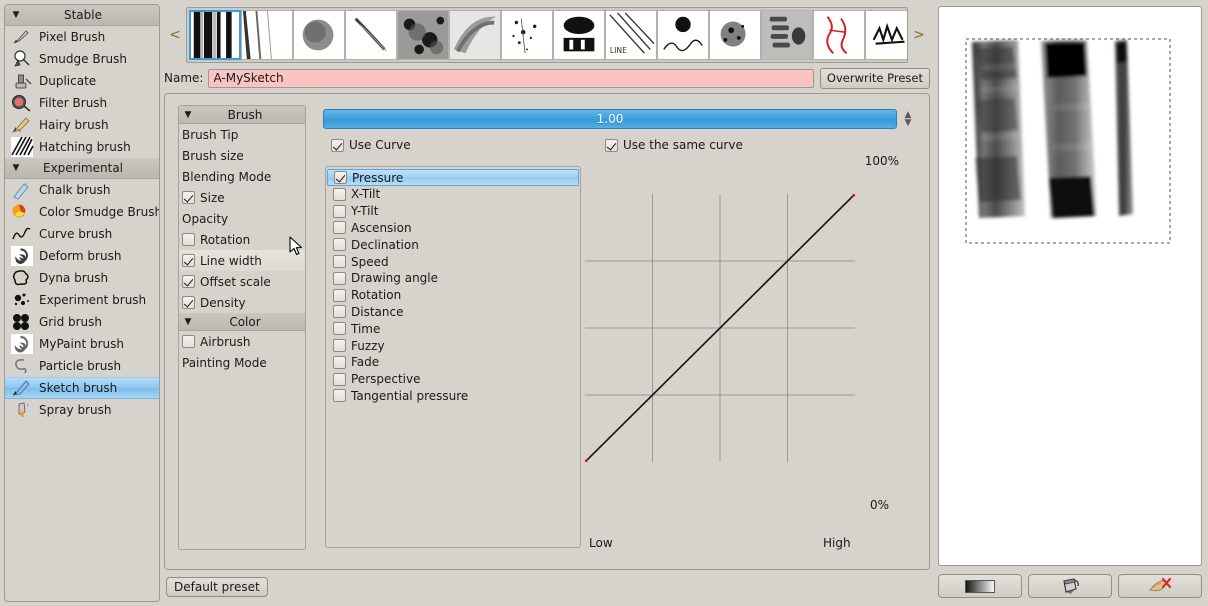 Image resolution: width=1208 pixels, height=606 pixels. What do you see at coordinates (339, 295) in the screenshot?
I see `sensor-checkbox-rotation` at bounding box center [339, 295].